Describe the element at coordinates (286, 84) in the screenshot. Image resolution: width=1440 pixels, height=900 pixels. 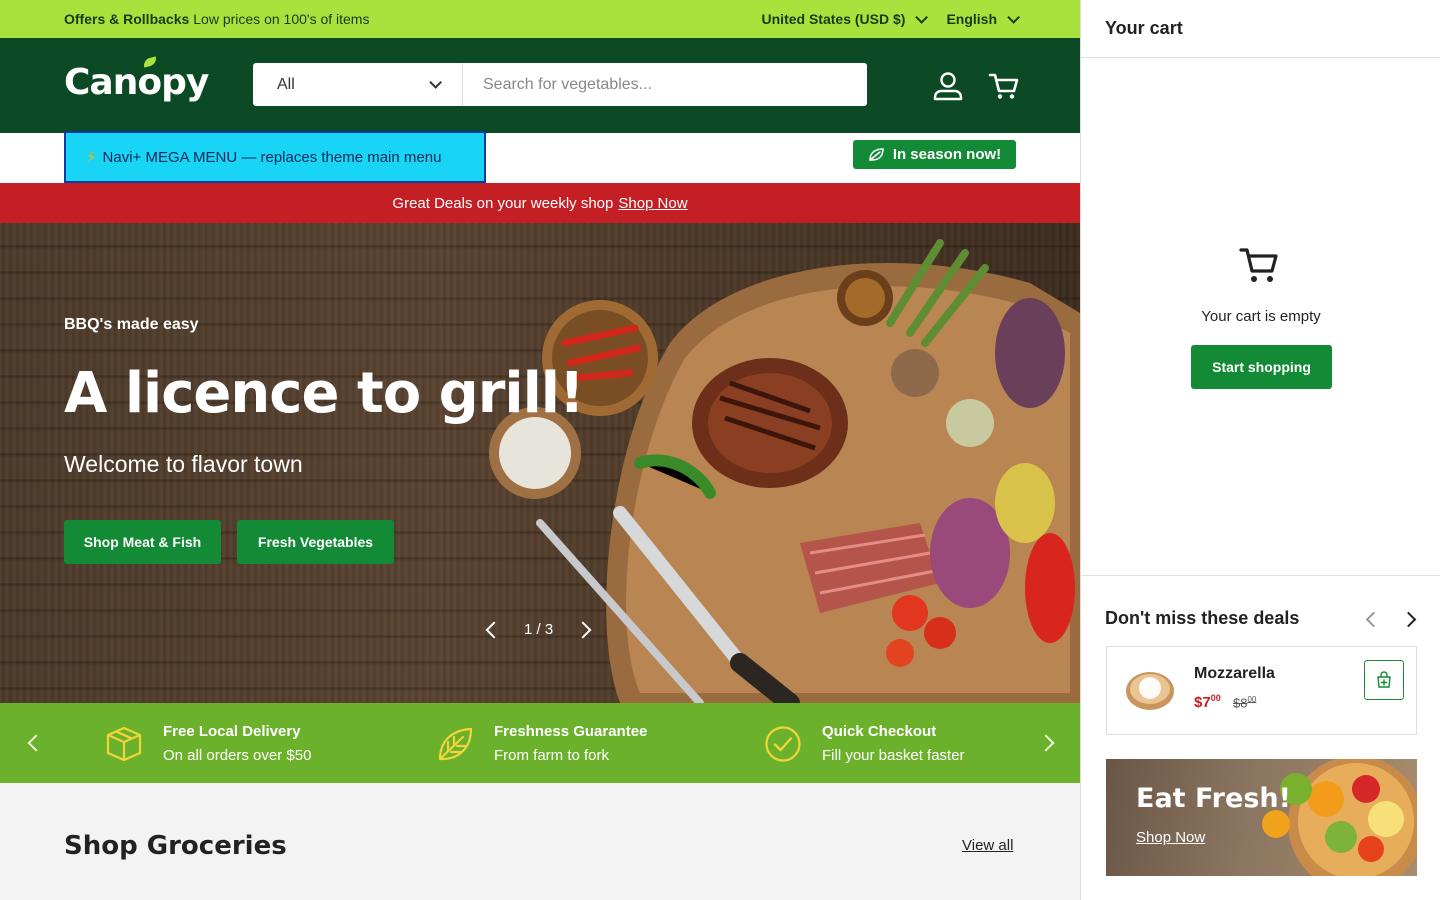
I see `search-category-label: All` at that location.